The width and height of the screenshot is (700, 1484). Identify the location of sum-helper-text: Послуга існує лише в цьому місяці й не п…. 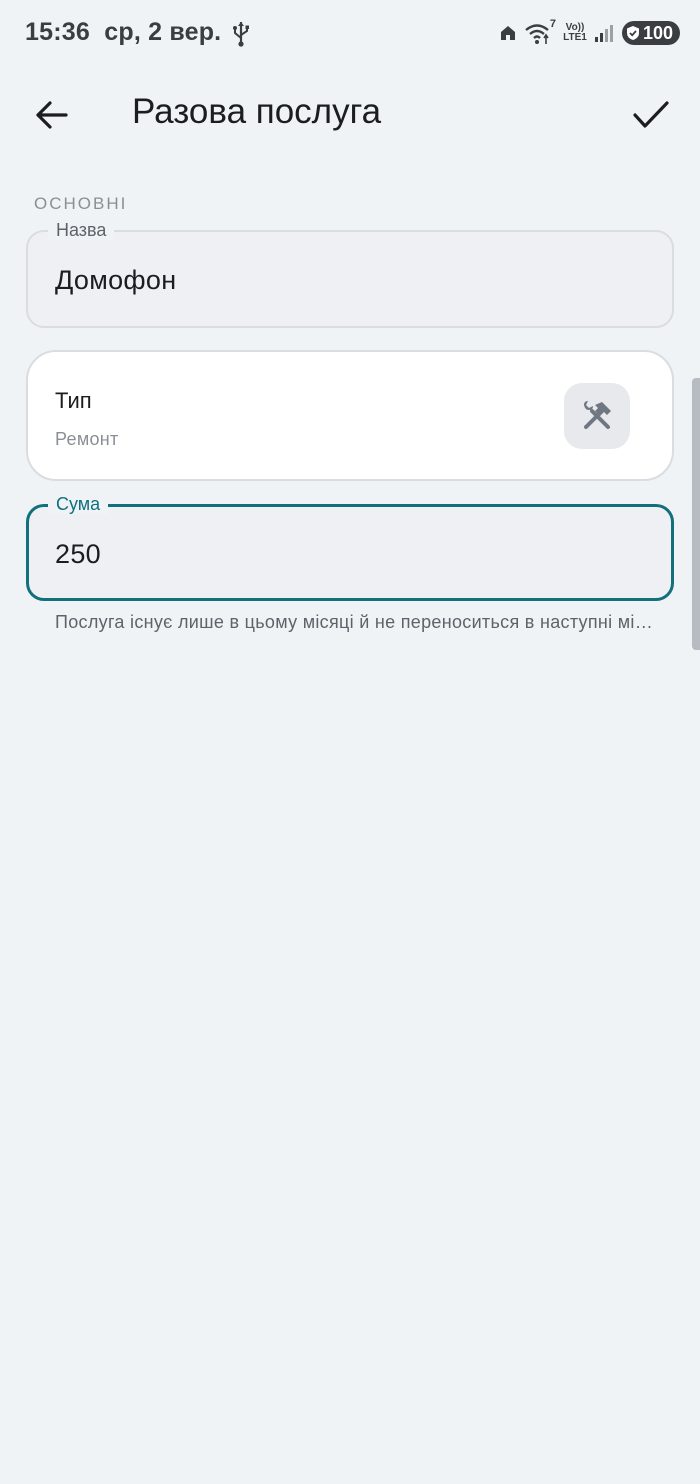
(355, 622).